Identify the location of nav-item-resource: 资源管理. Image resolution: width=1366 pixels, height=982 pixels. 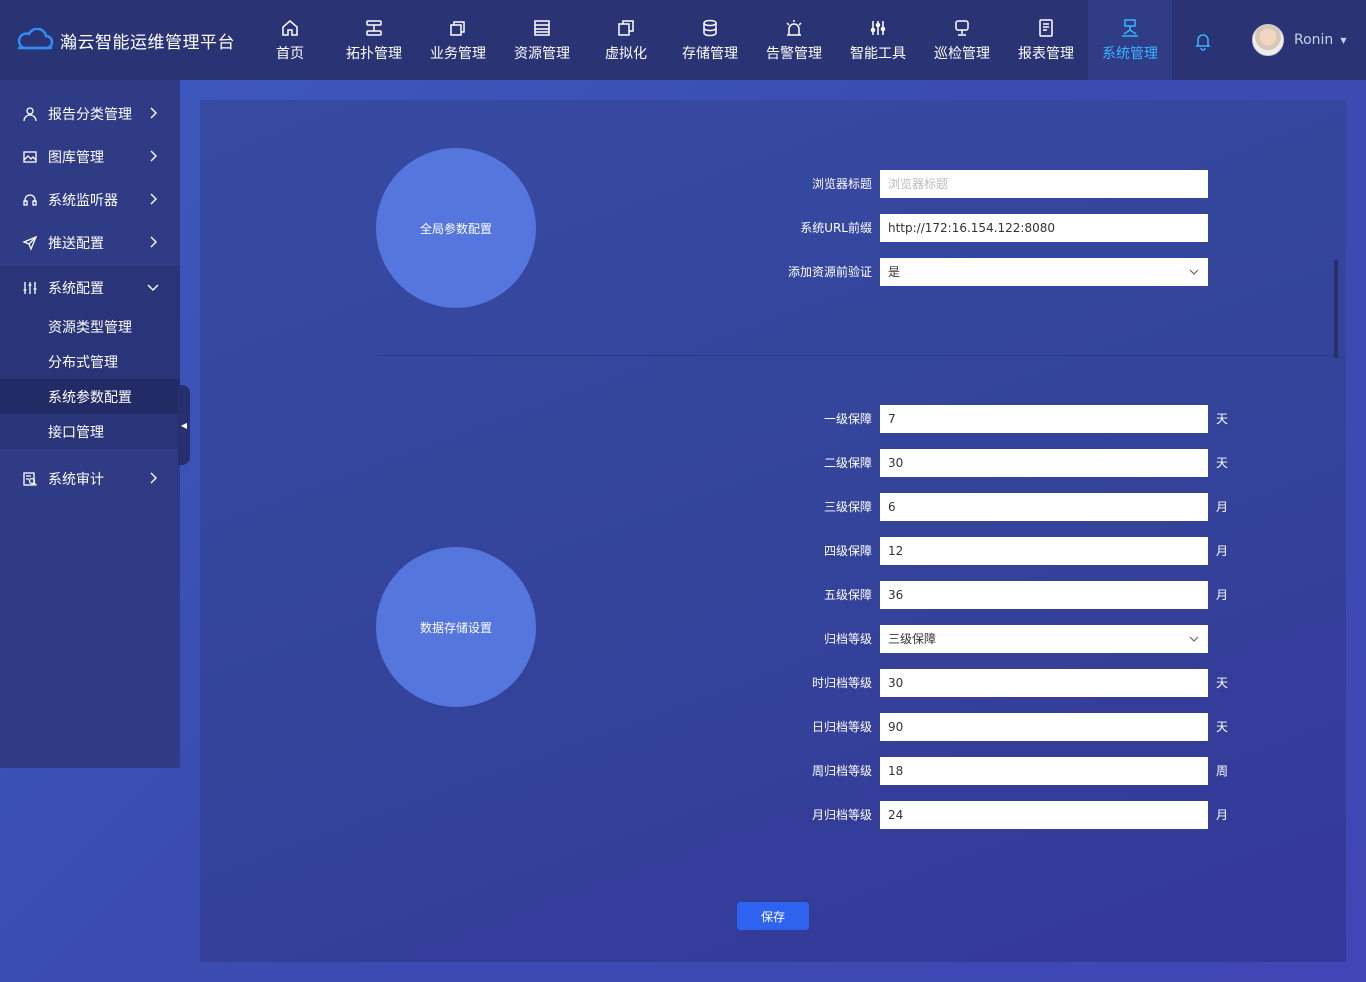
(542, 40).